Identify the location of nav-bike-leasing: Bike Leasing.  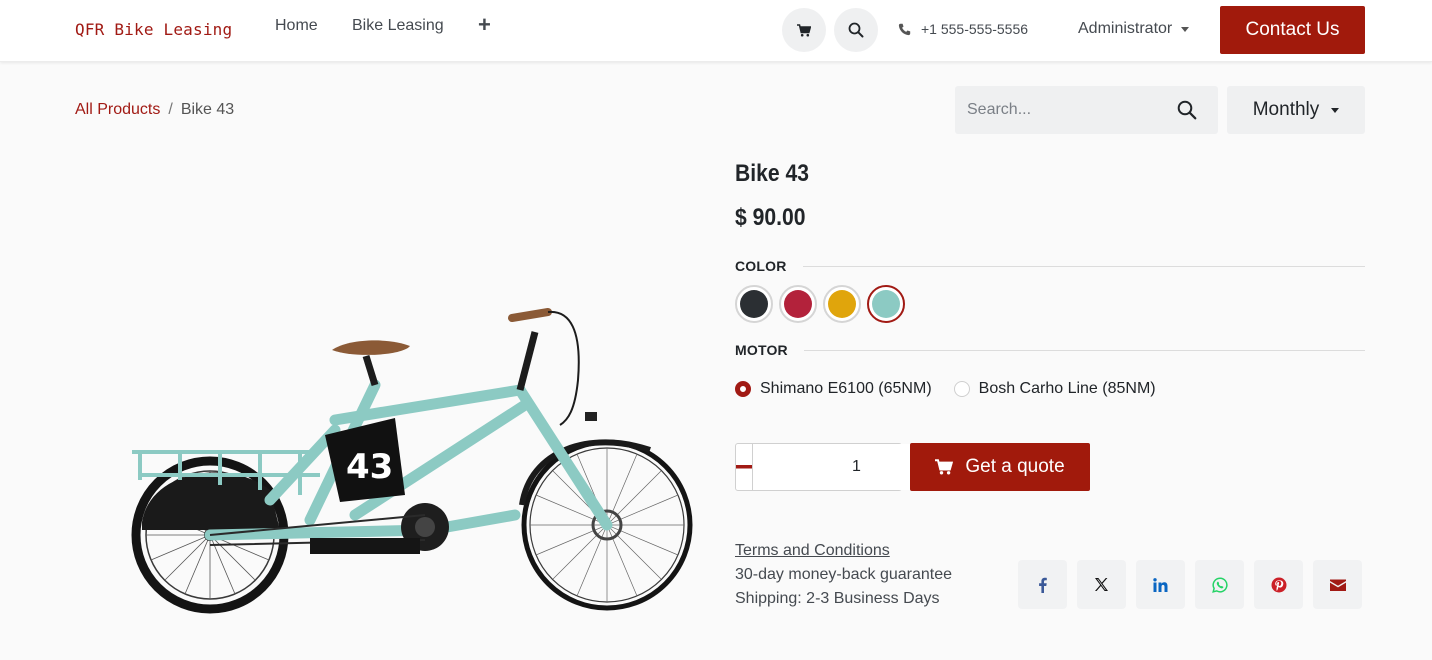
(398, 26).